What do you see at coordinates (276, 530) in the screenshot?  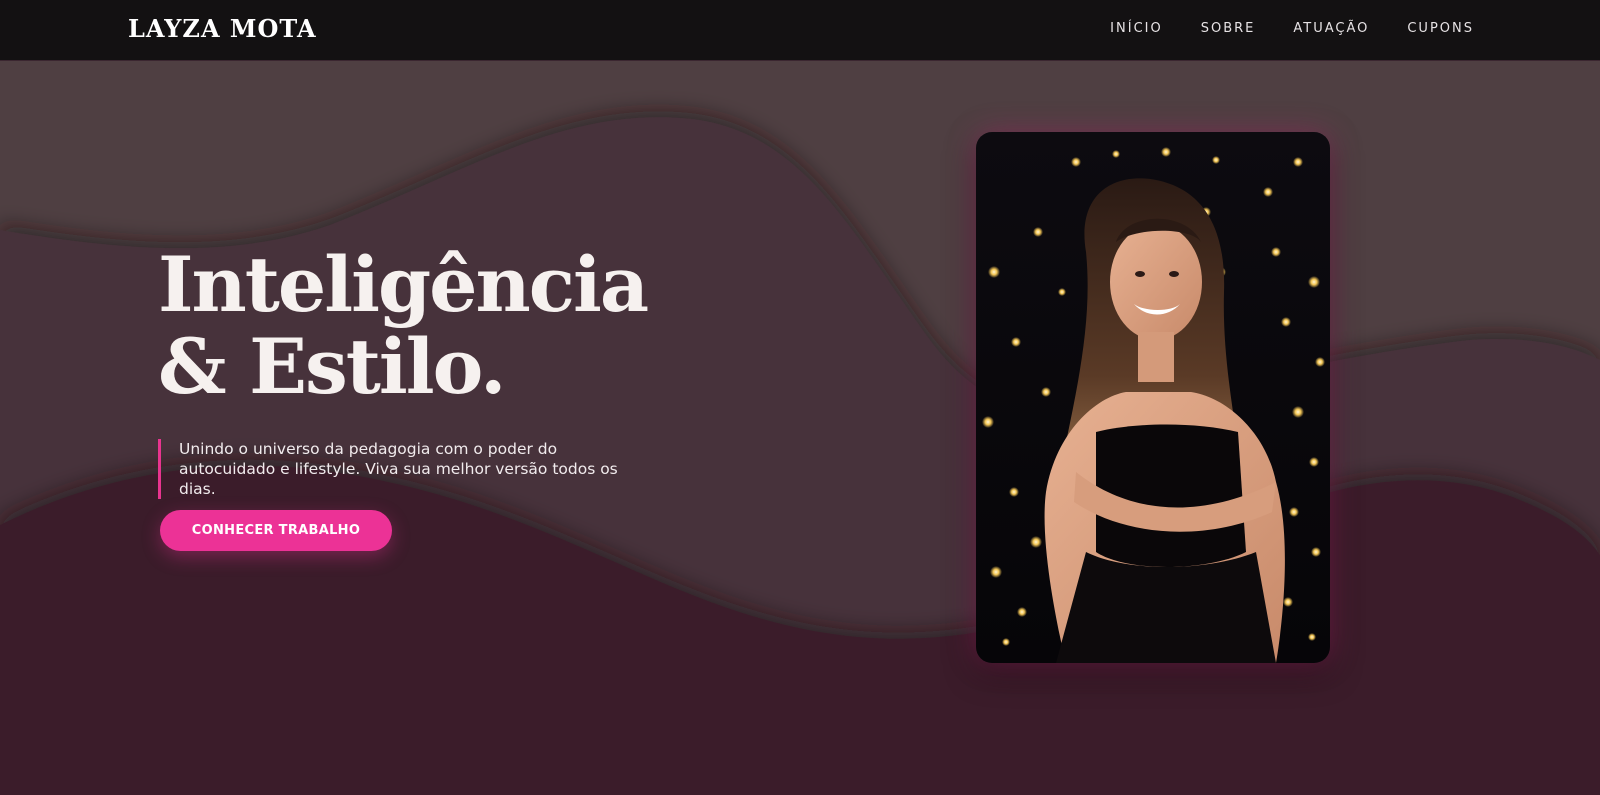 I see `cta-conhecer-trabalho-button: CONHECER TRABALHO` at bounding box center [276, 530].